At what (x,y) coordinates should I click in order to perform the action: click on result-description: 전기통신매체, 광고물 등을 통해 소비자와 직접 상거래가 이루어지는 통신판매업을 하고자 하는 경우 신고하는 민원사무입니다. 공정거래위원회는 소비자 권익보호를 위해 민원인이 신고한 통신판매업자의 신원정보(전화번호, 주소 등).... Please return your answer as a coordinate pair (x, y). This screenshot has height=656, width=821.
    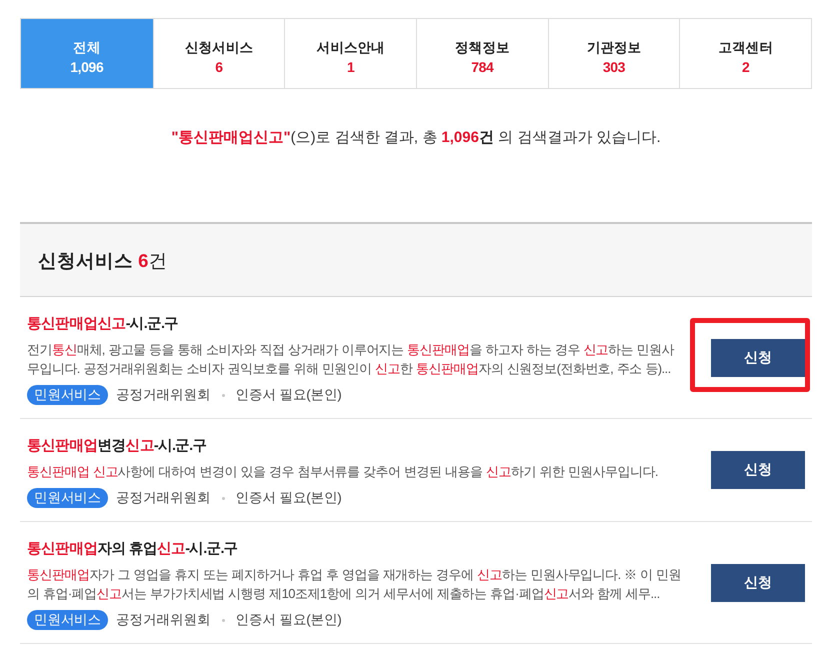
    Looking at the image, I should click on (351, 359).